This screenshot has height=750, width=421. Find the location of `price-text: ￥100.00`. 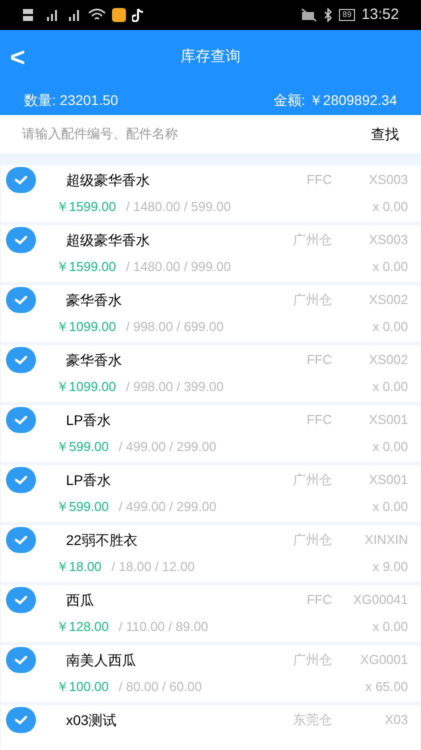

price-text: ￥100.00 is located at coordinates (82, 687).